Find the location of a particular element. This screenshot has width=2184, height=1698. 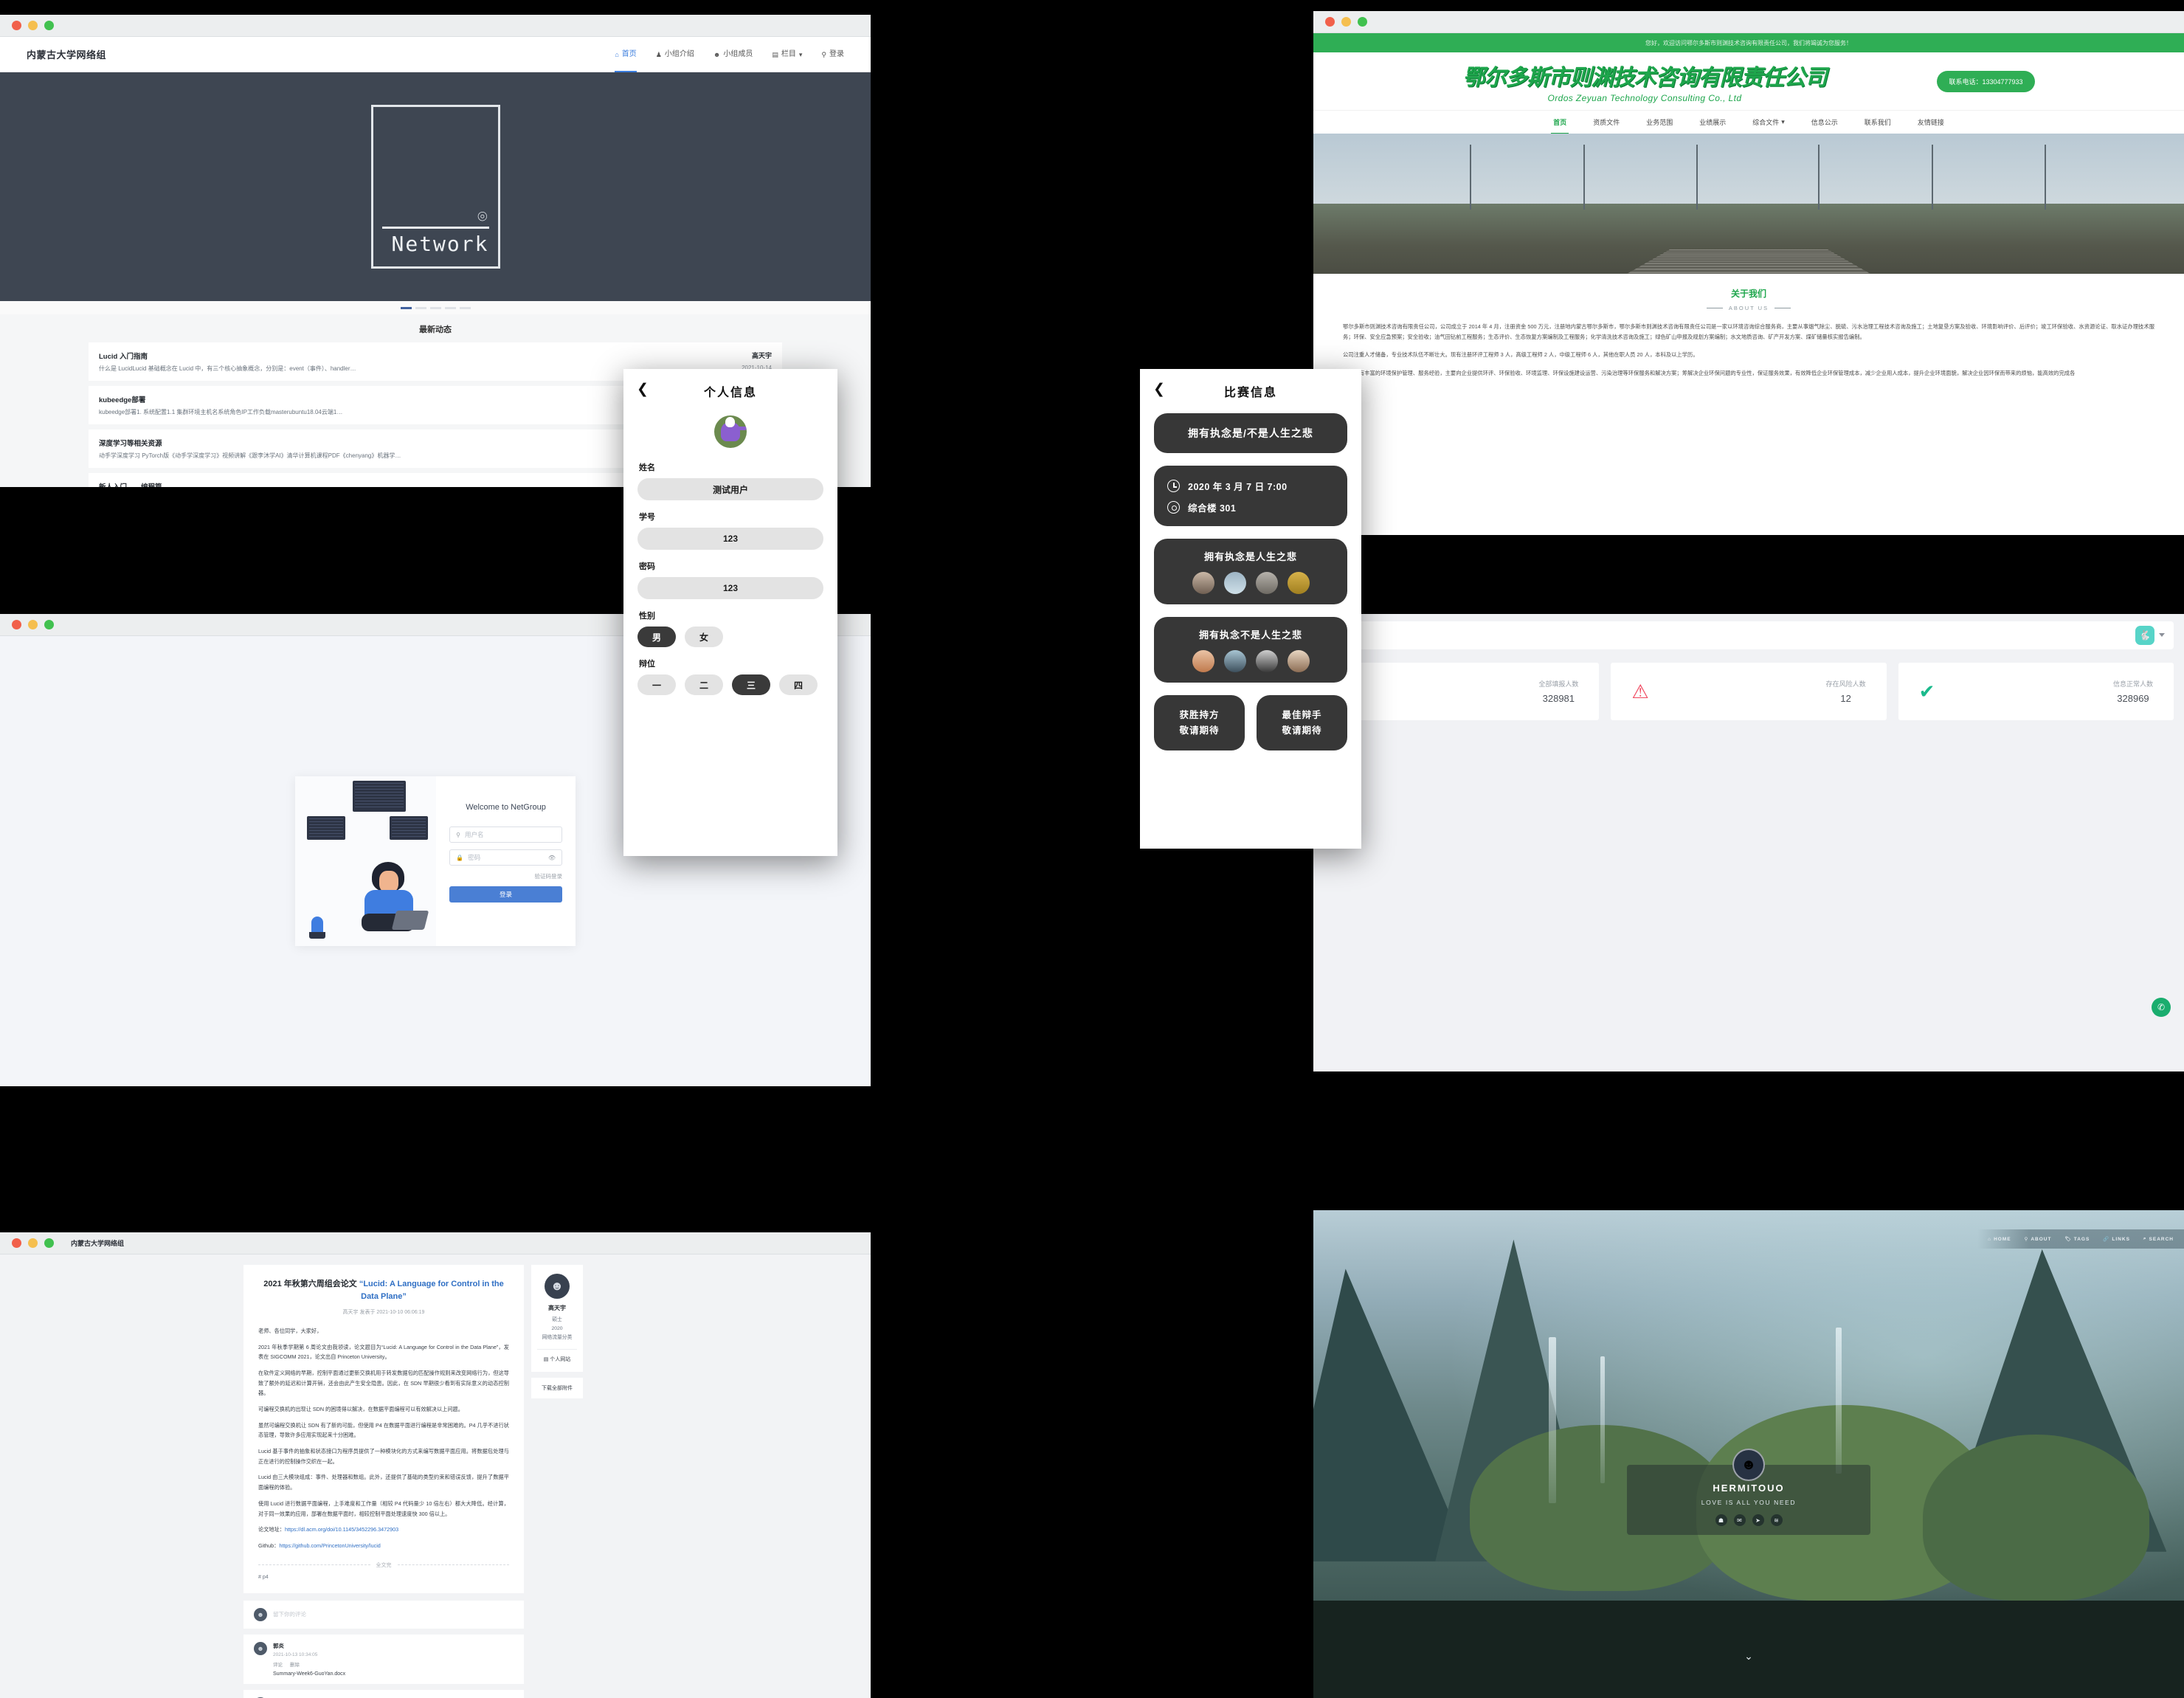

window-titlebar is located at coordinates (436, 26).